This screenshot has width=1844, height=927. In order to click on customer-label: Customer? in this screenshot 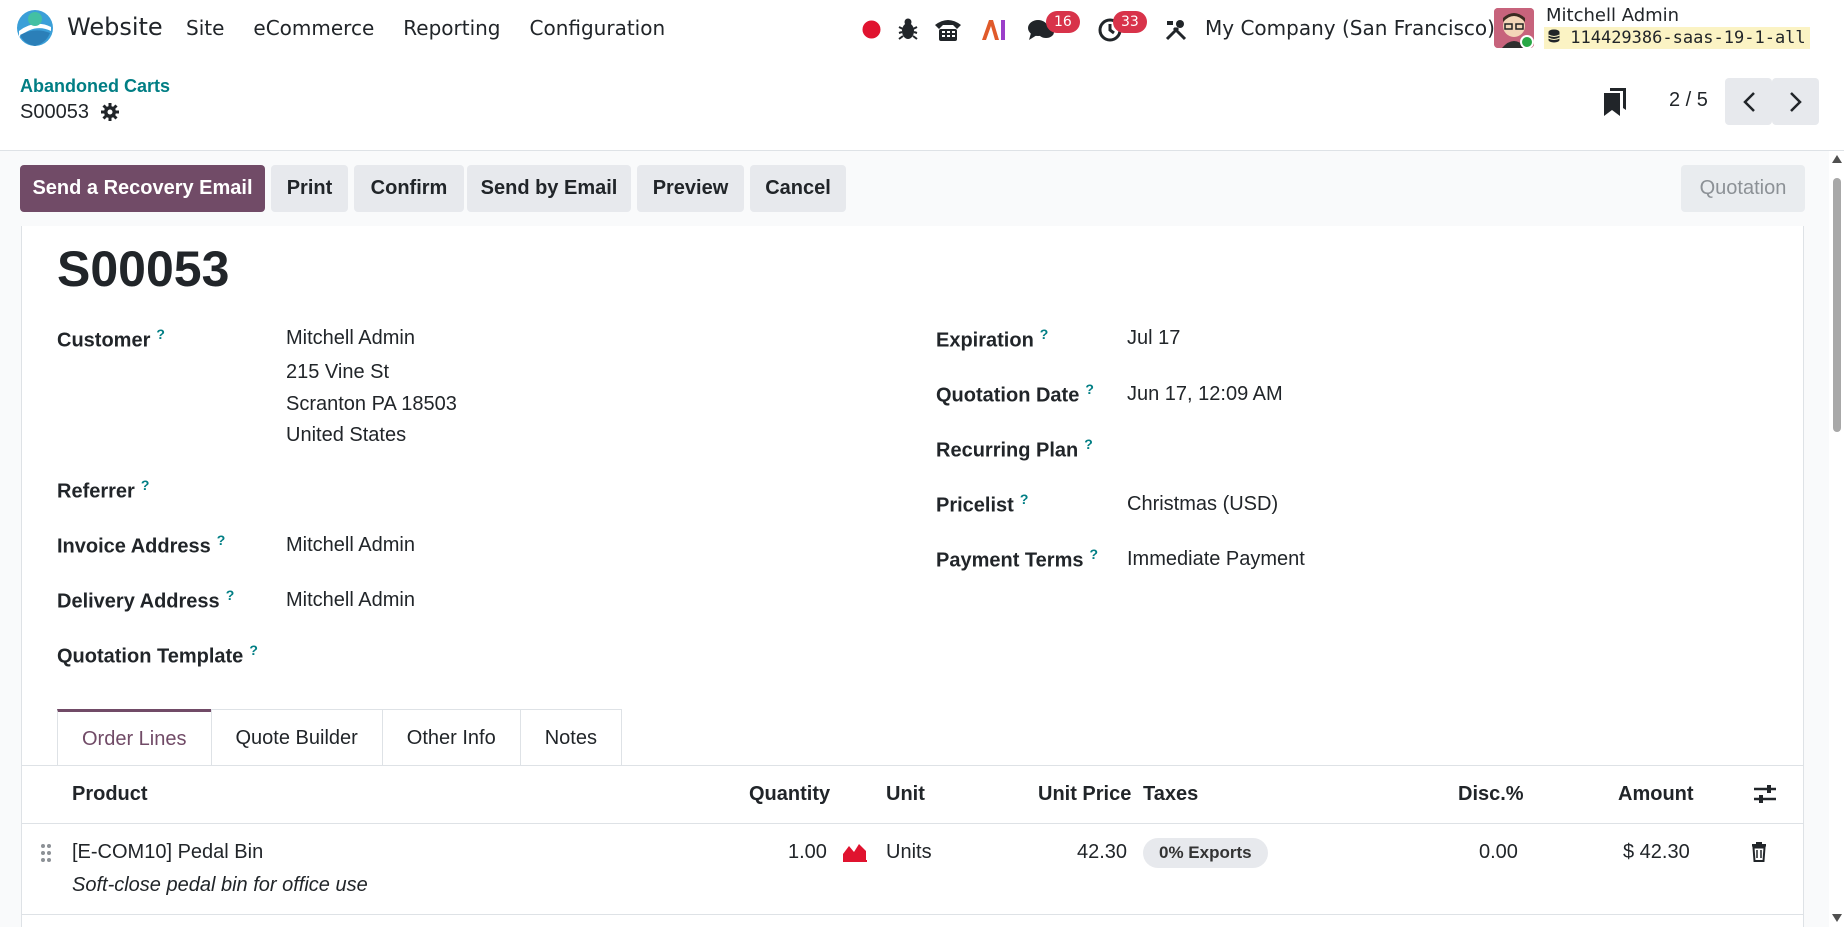, I will do `click(111, 339)`.